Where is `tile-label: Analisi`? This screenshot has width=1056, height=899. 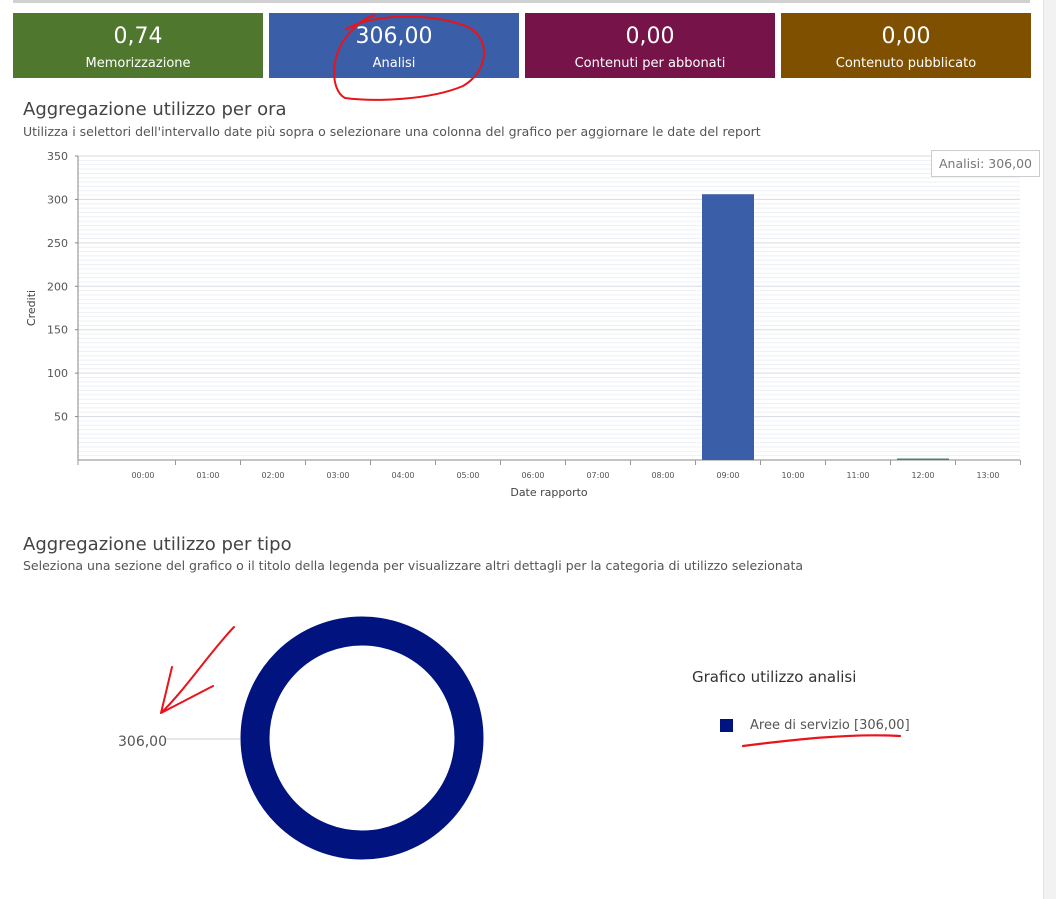 tile-label: Analisi is located at coordinates (394, 63).